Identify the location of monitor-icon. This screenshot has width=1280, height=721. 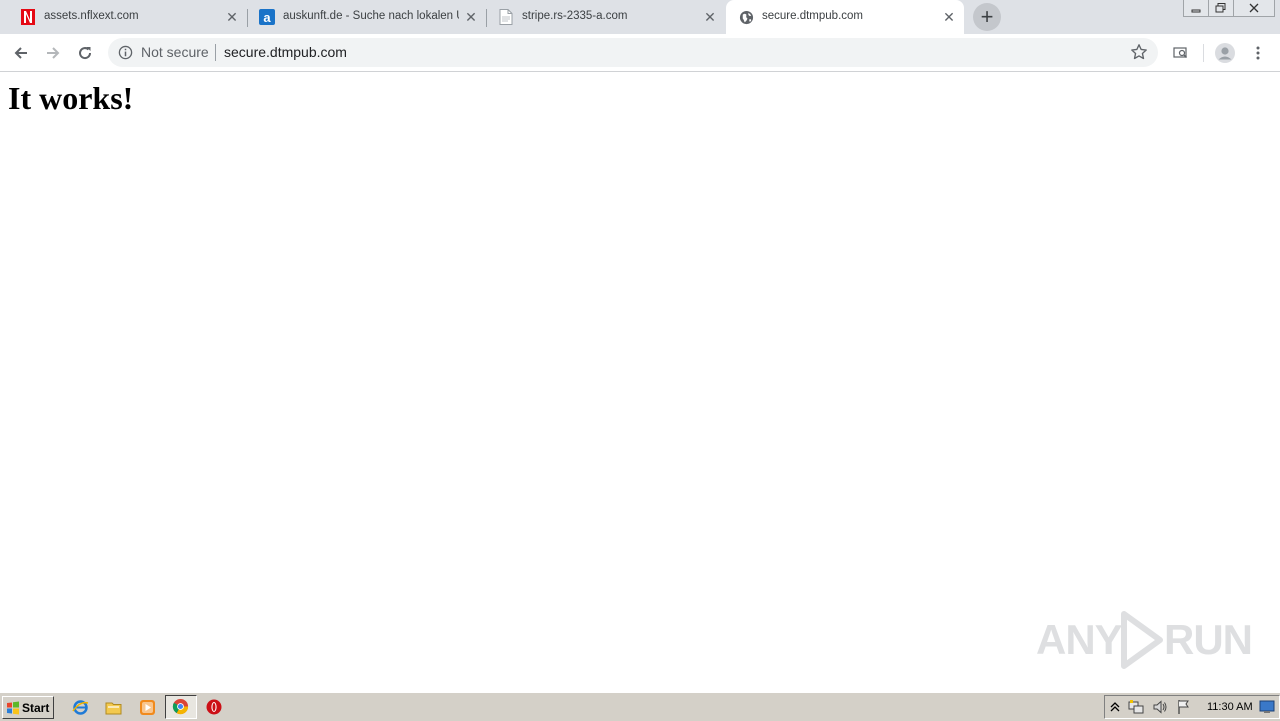
(1267, 706).